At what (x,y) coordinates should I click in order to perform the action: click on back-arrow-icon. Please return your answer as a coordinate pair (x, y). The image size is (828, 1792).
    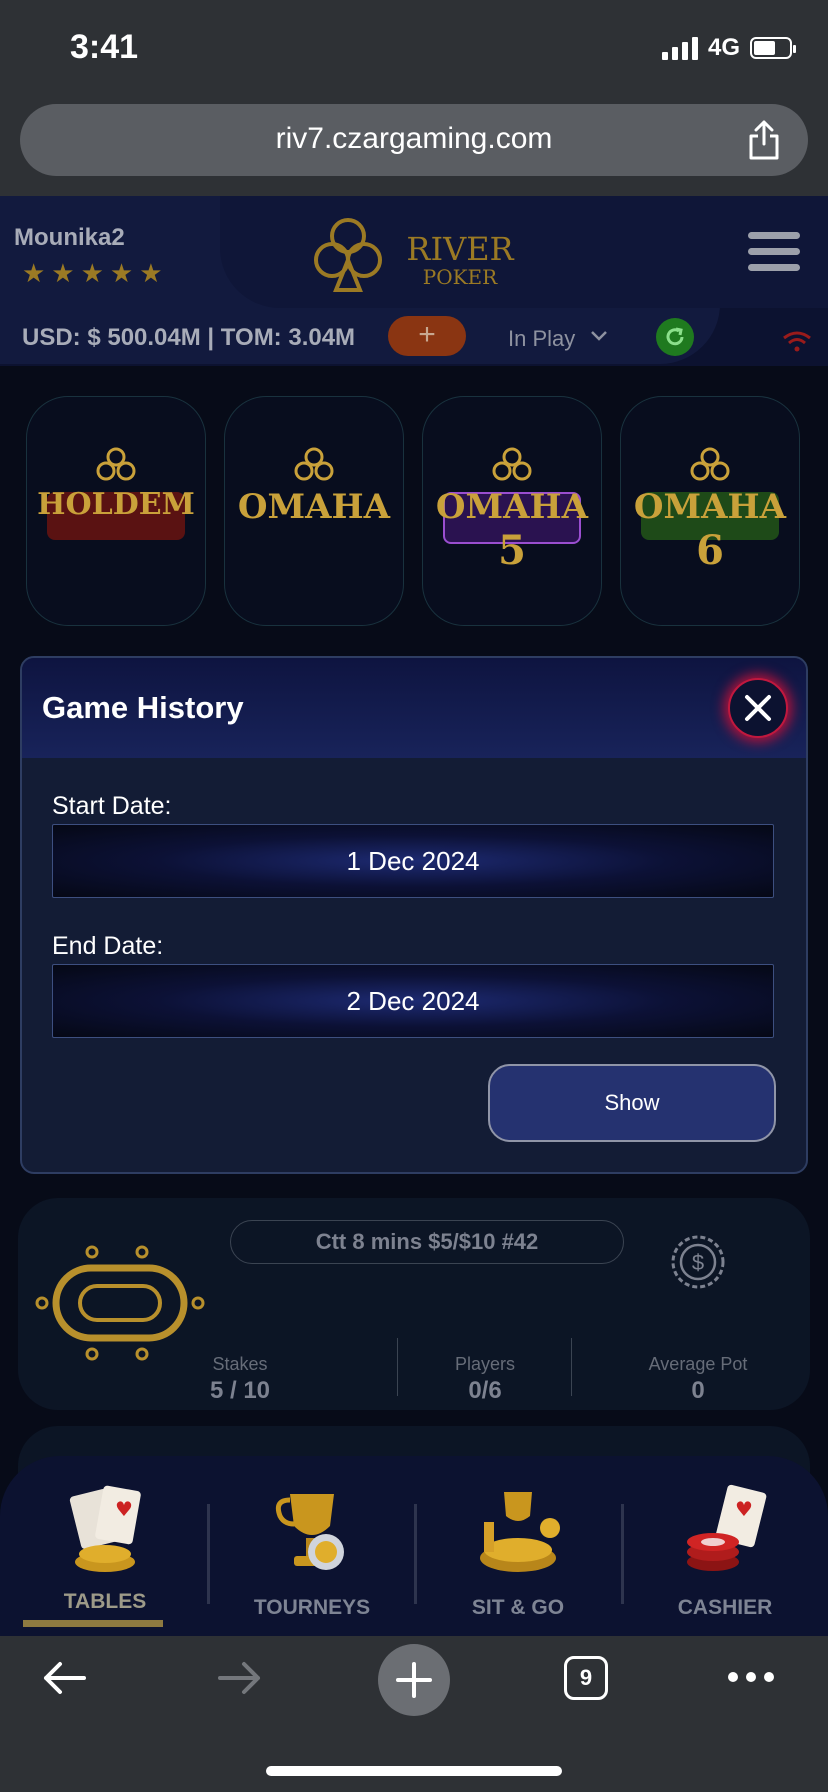
    Looking at the image, I should click on (65, 1678).